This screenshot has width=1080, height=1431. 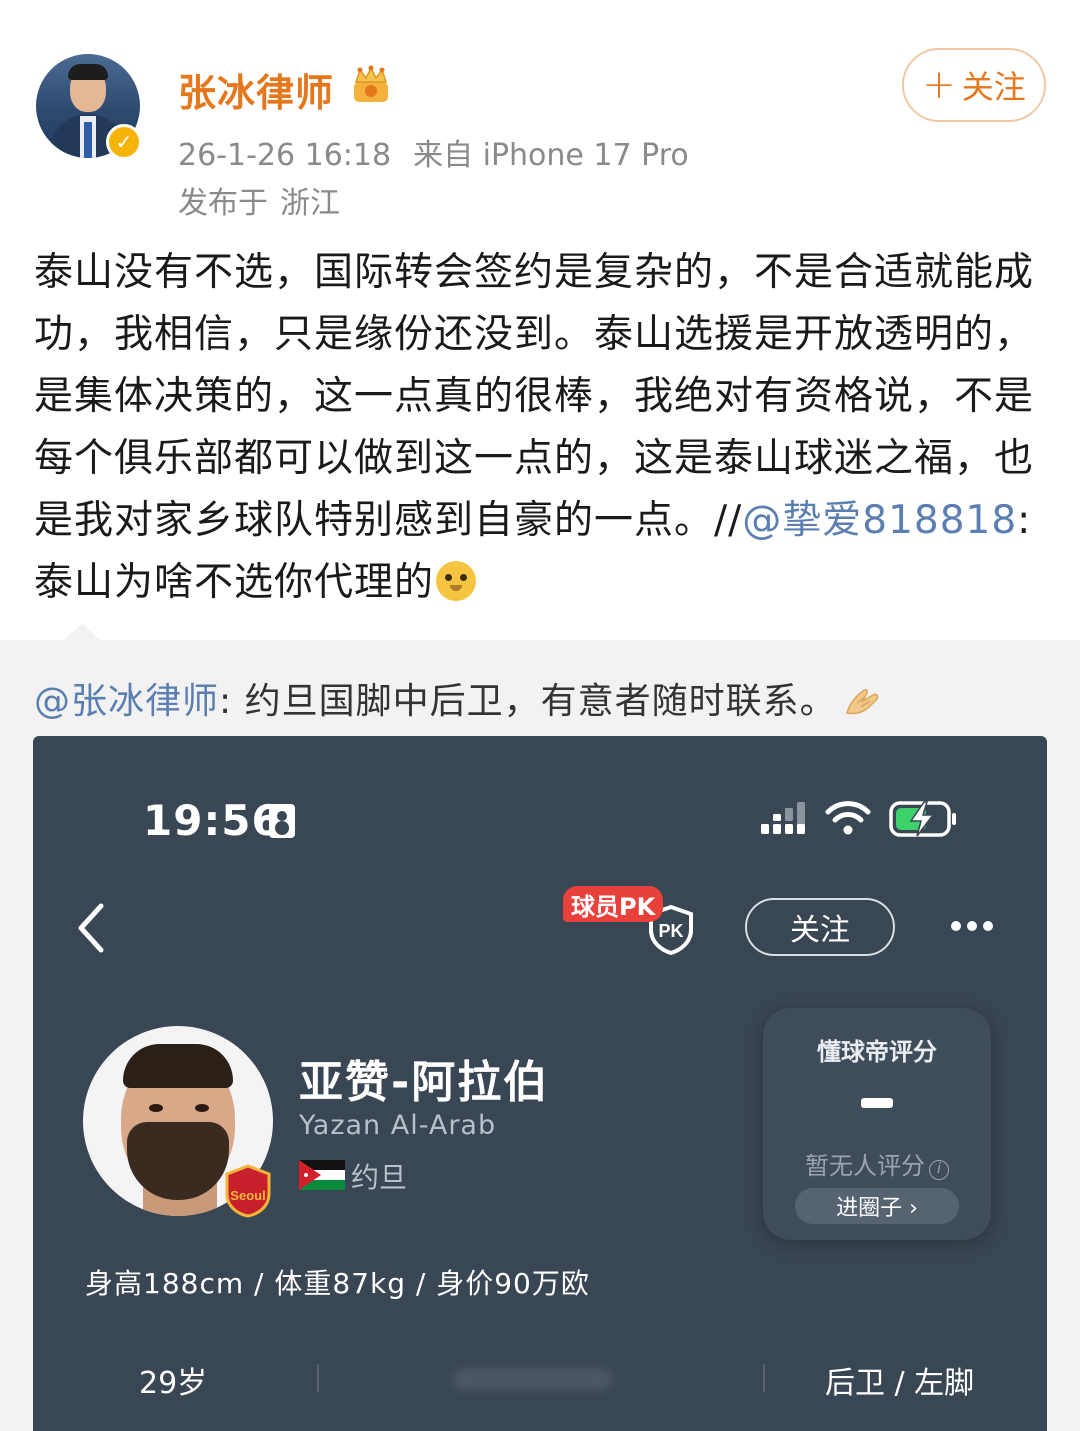 What do you see at coordinates (371, 83) in the screenshot?
I see `crown-icon` at bounding box center [371, 83].